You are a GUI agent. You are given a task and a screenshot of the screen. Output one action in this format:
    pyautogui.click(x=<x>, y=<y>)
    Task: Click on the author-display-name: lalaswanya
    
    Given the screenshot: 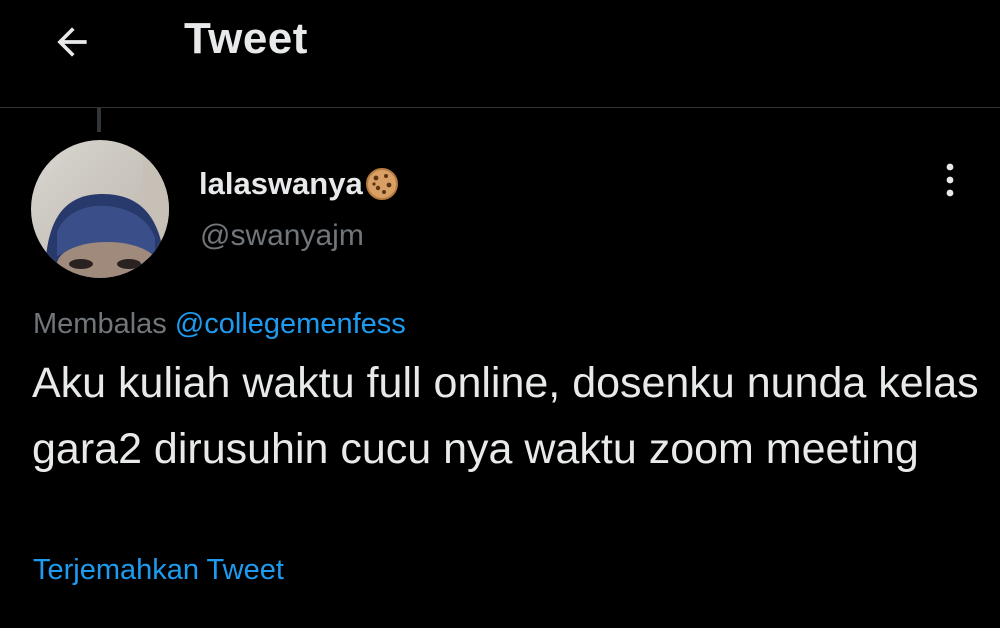 What is the action you would take?
    pyautogui.click(x=281, y=183)
    